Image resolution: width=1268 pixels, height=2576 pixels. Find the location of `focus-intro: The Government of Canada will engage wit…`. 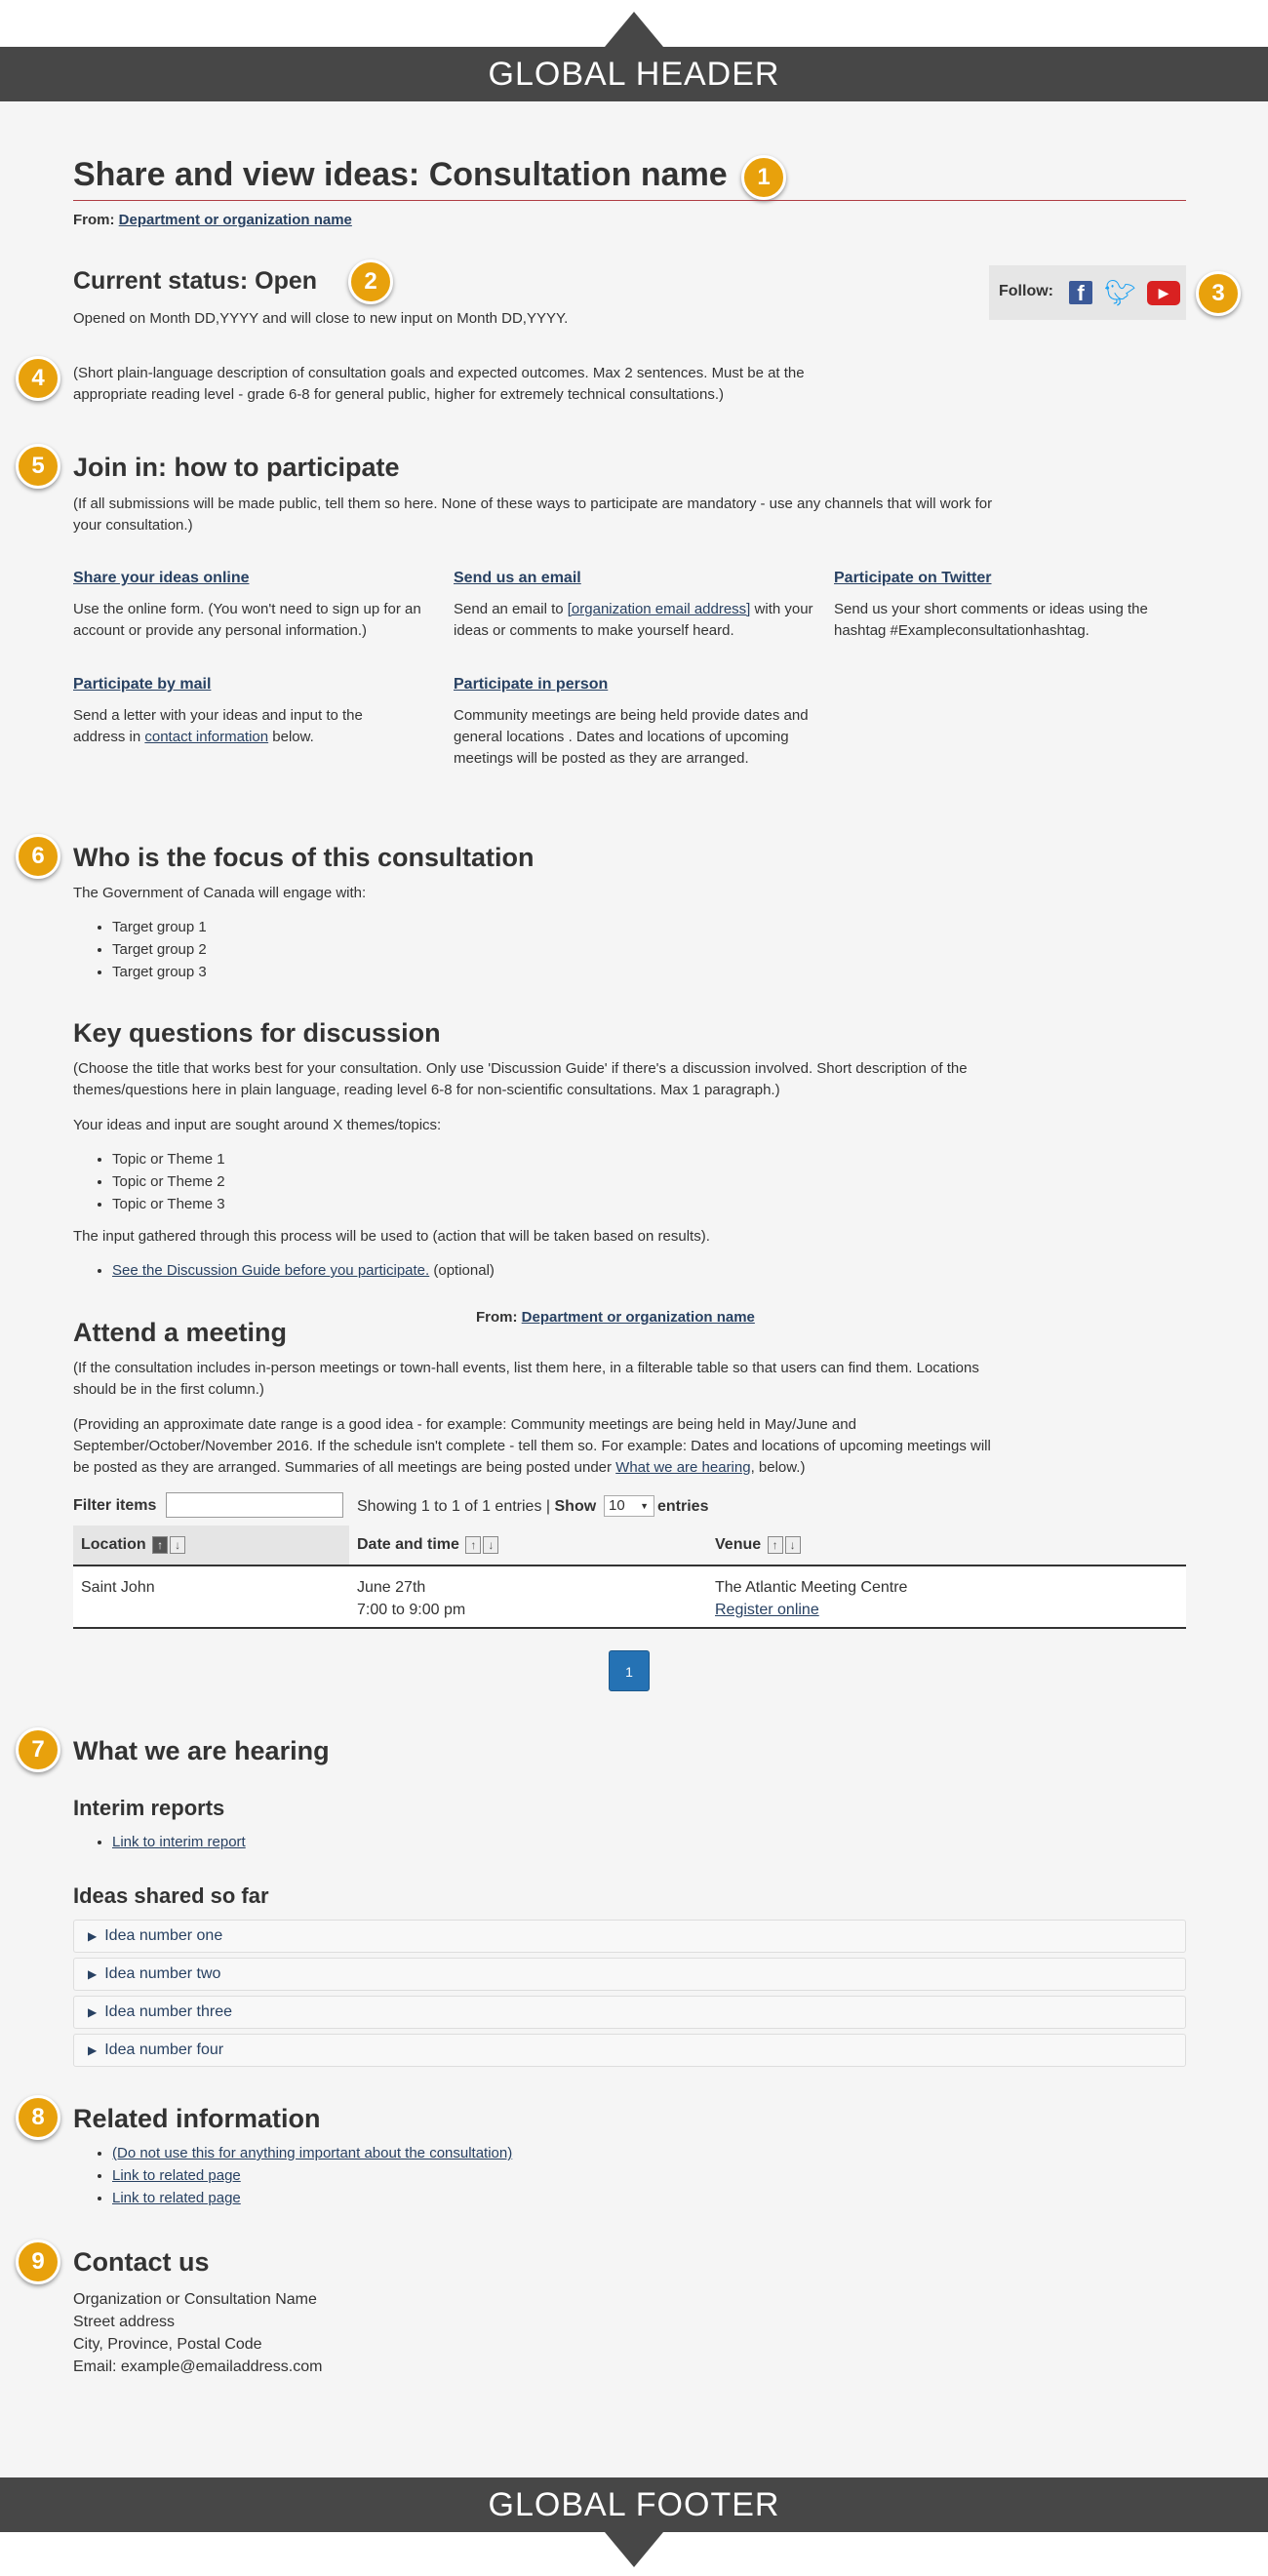

focus-intro: The Government of Canada will engage wit… is located at coordinates (220, 893).